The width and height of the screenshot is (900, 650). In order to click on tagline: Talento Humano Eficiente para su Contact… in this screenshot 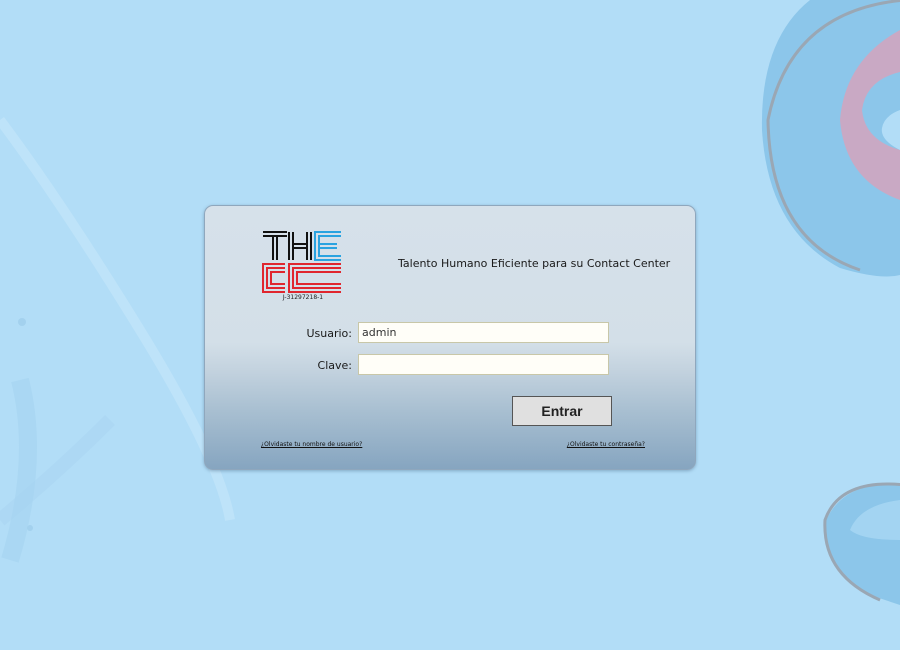, I will do `click(534, 263)`.